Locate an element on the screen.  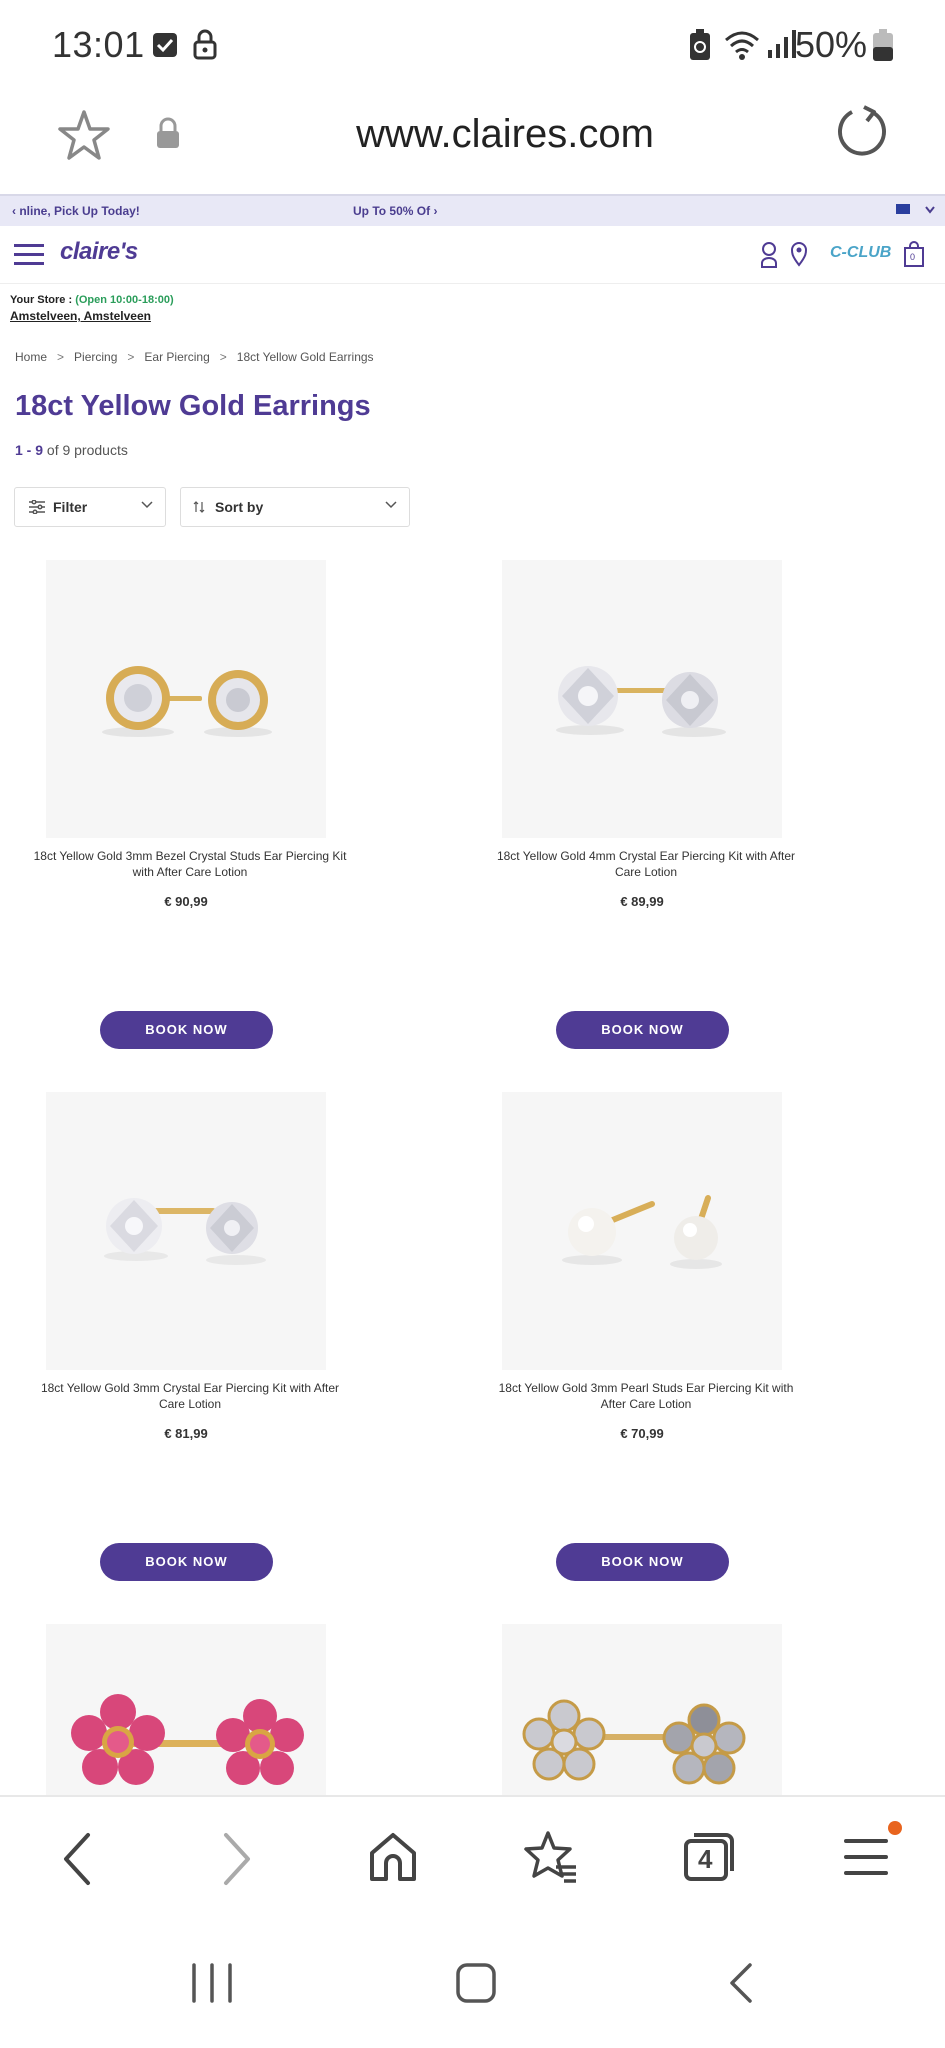
sort-select: Sort by is located at coordinates (295, 507).